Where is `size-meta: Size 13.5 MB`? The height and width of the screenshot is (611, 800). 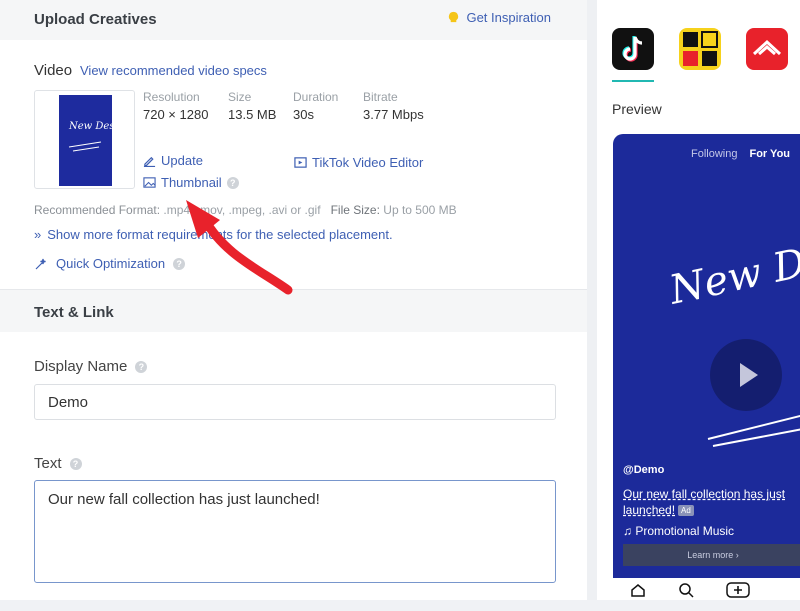 size-meta: Size 13.5 MB is located at coordinates (252, 106).